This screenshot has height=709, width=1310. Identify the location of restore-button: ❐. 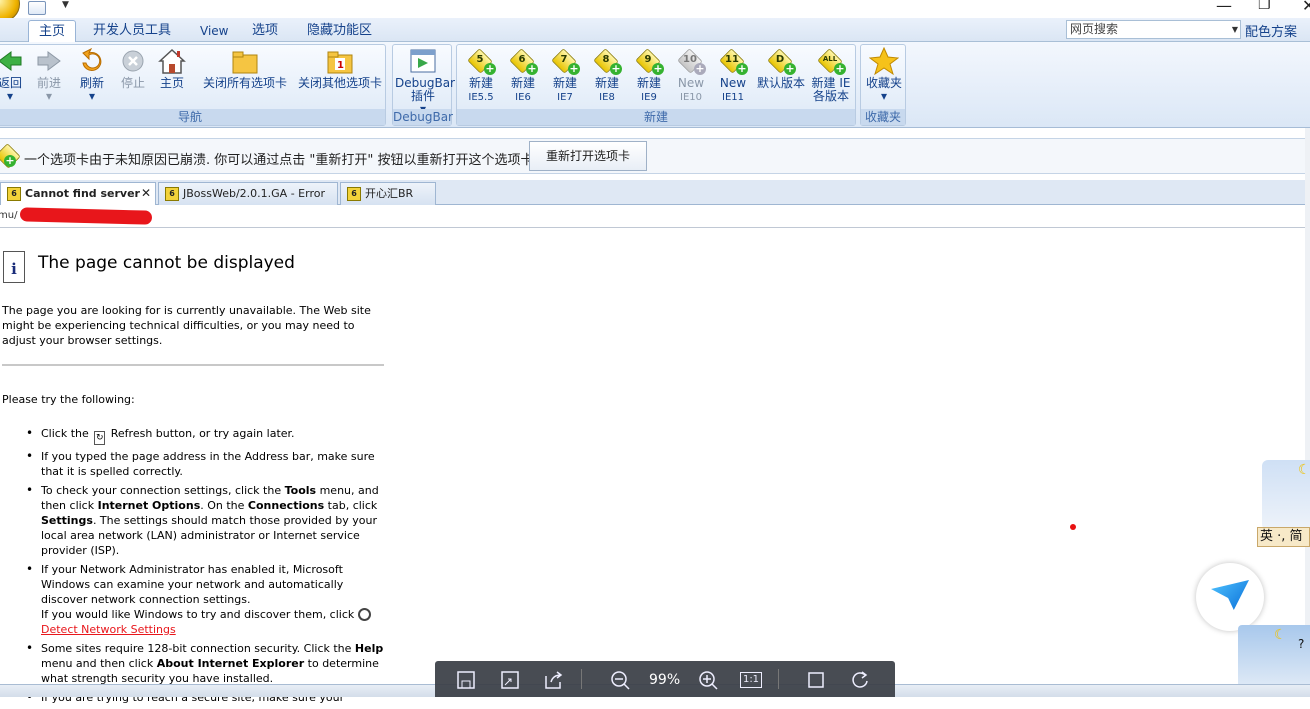
(1264, 6).